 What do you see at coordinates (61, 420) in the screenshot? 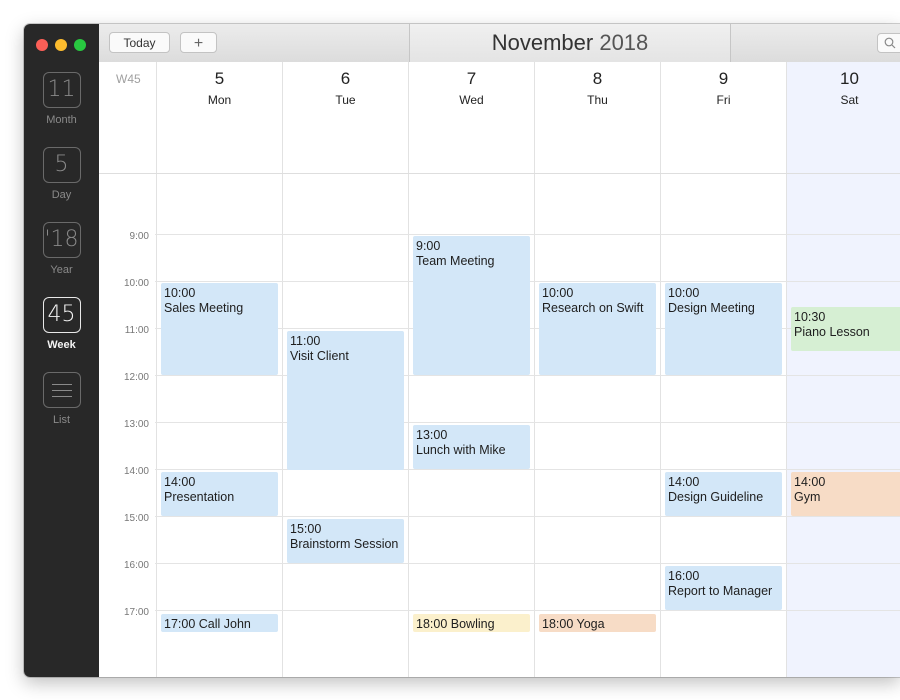
I see `view-list-label: List` at bounding box center [61, 420].